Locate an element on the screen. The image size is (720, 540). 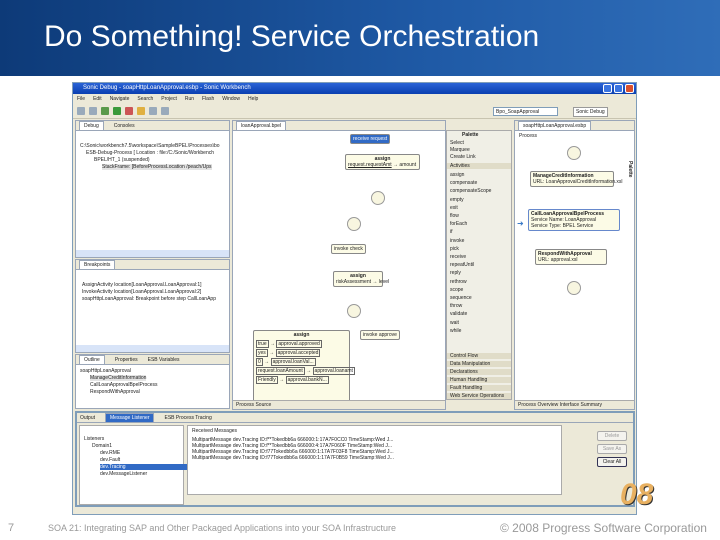
palette-drawer: Data Manipulation is located at coordinates (479, 364).